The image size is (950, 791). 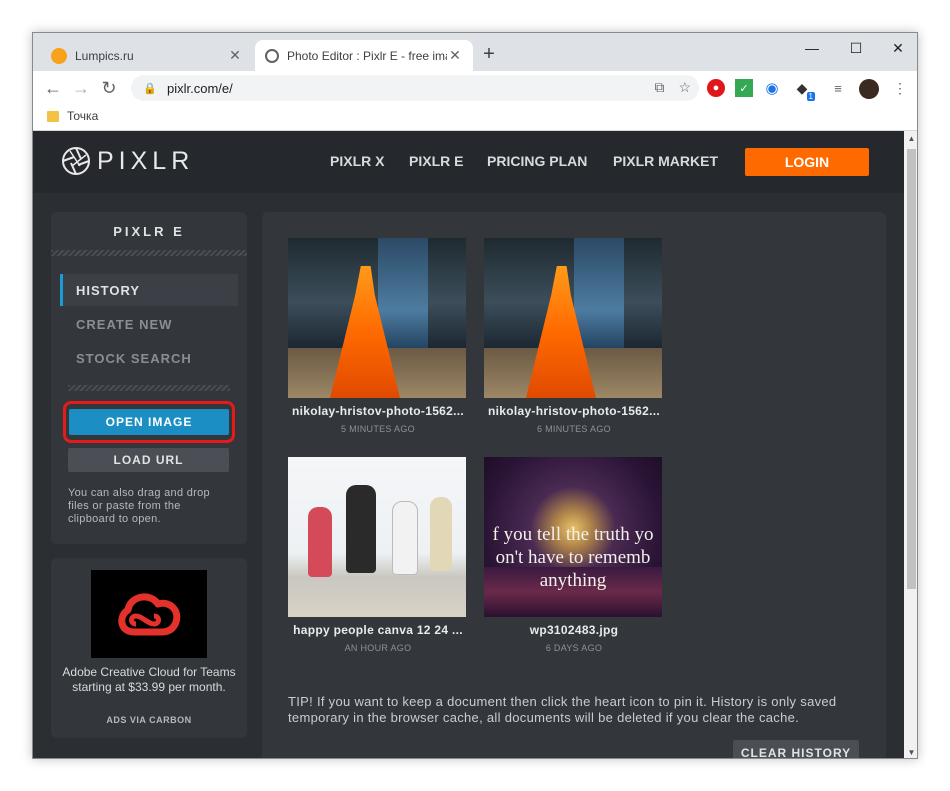 What do you see at coordinates (272, 55) in the screenshot?
I see `pixlr-favicon-icon` at bounding box center [272, 55].